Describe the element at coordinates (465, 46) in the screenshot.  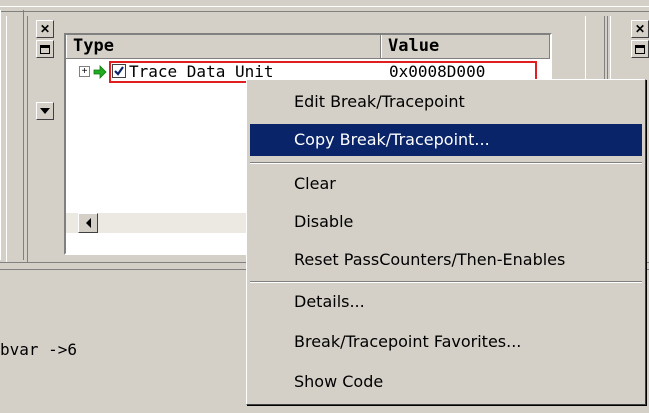
I see `column-header-value: Value` at that location.